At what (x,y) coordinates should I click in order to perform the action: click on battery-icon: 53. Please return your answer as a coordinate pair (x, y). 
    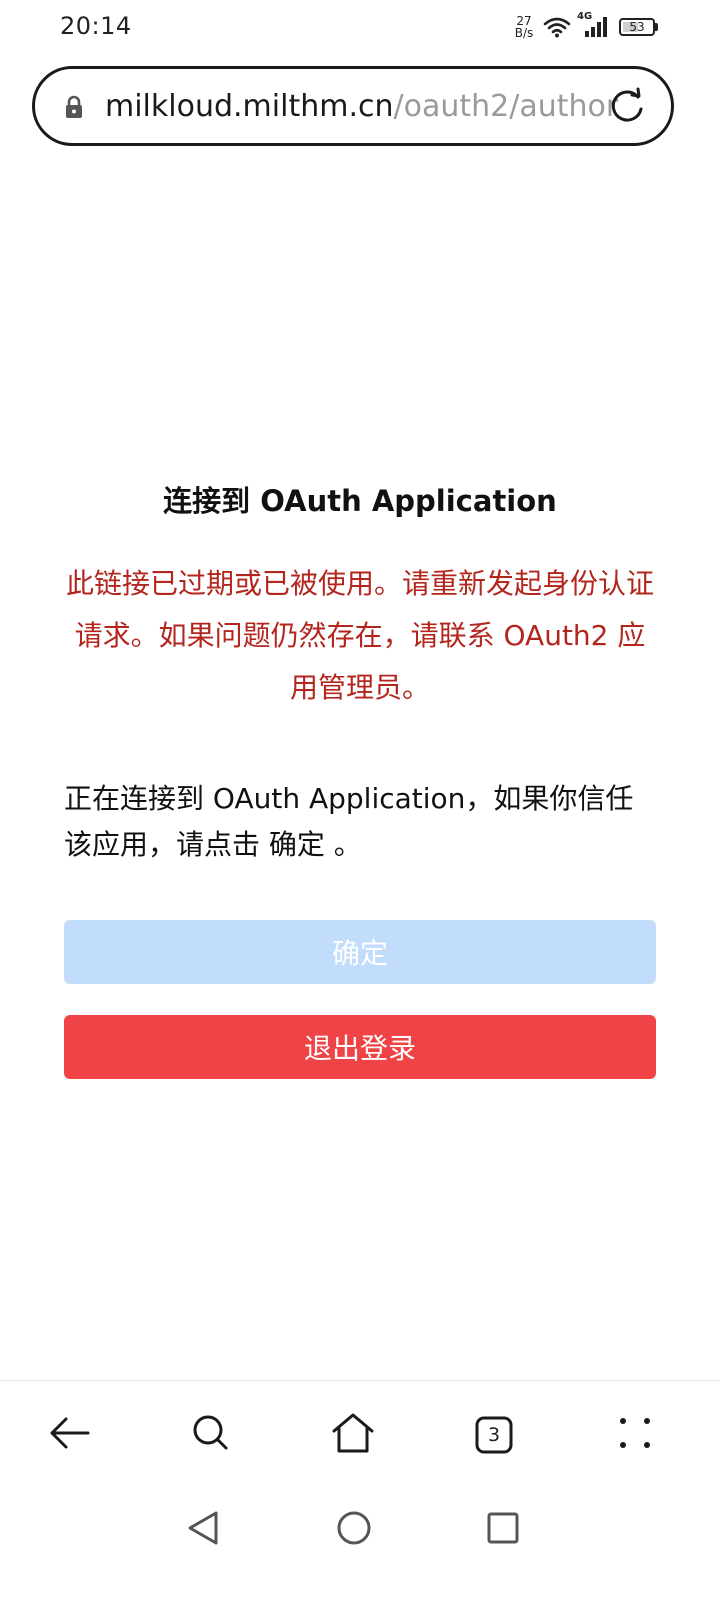
    Looking at the image, I should click on (637, 27).